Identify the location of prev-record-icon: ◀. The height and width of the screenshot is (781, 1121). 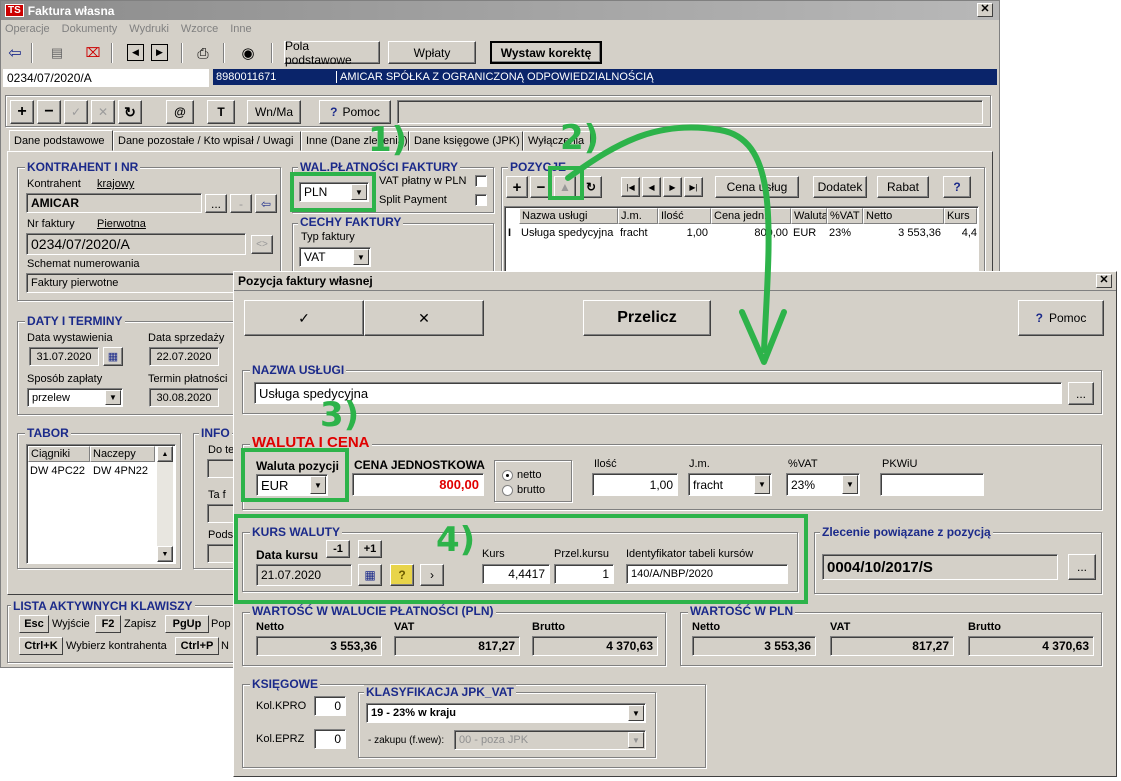
(135, 52).